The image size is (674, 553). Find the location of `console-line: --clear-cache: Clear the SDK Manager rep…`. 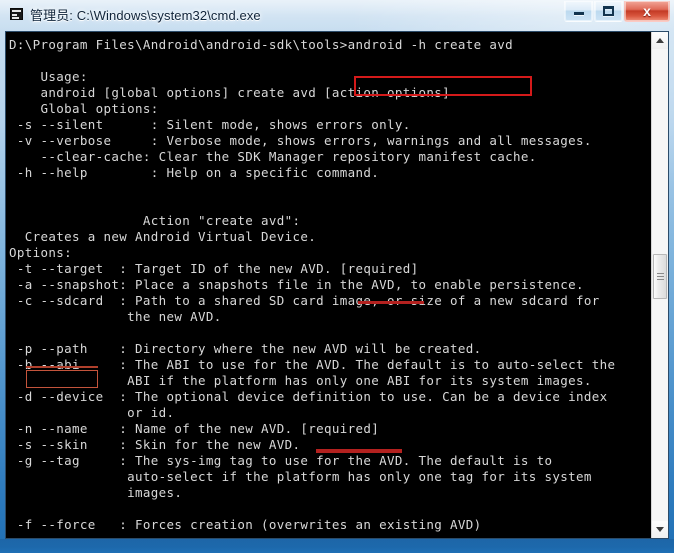

console-line: --clear-cache: Clear the SDK Manager rep… is located at coordinates (273, 156).